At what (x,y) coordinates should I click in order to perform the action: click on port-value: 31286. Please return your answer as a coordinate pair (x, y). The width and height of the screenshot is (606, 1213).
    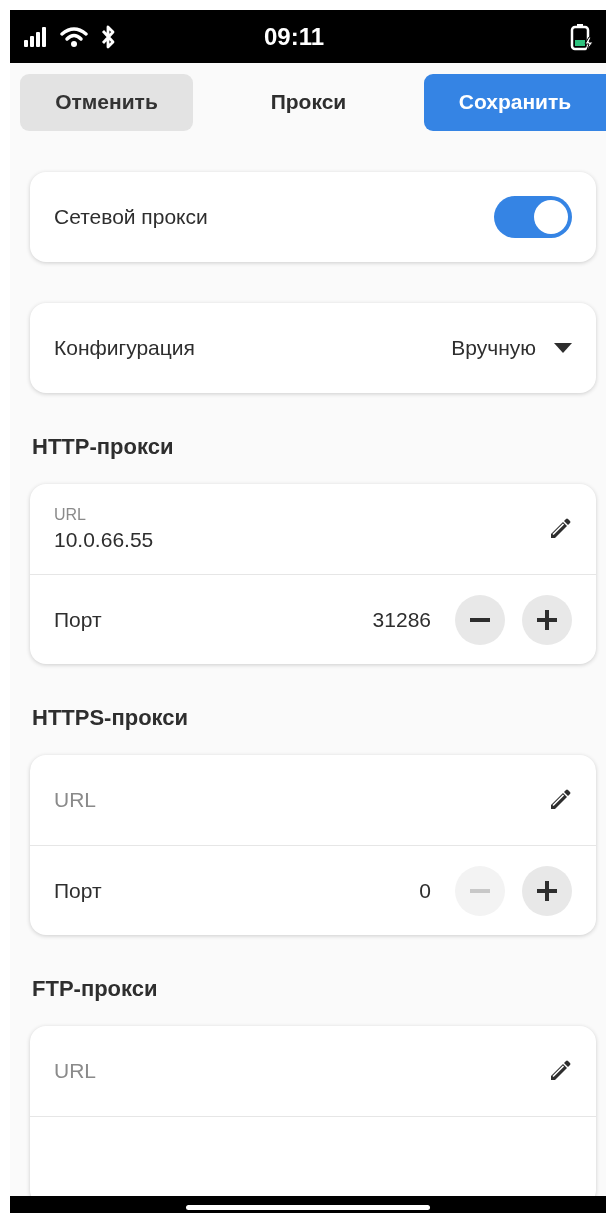
    Looking at the image, I should click on (401, 619).